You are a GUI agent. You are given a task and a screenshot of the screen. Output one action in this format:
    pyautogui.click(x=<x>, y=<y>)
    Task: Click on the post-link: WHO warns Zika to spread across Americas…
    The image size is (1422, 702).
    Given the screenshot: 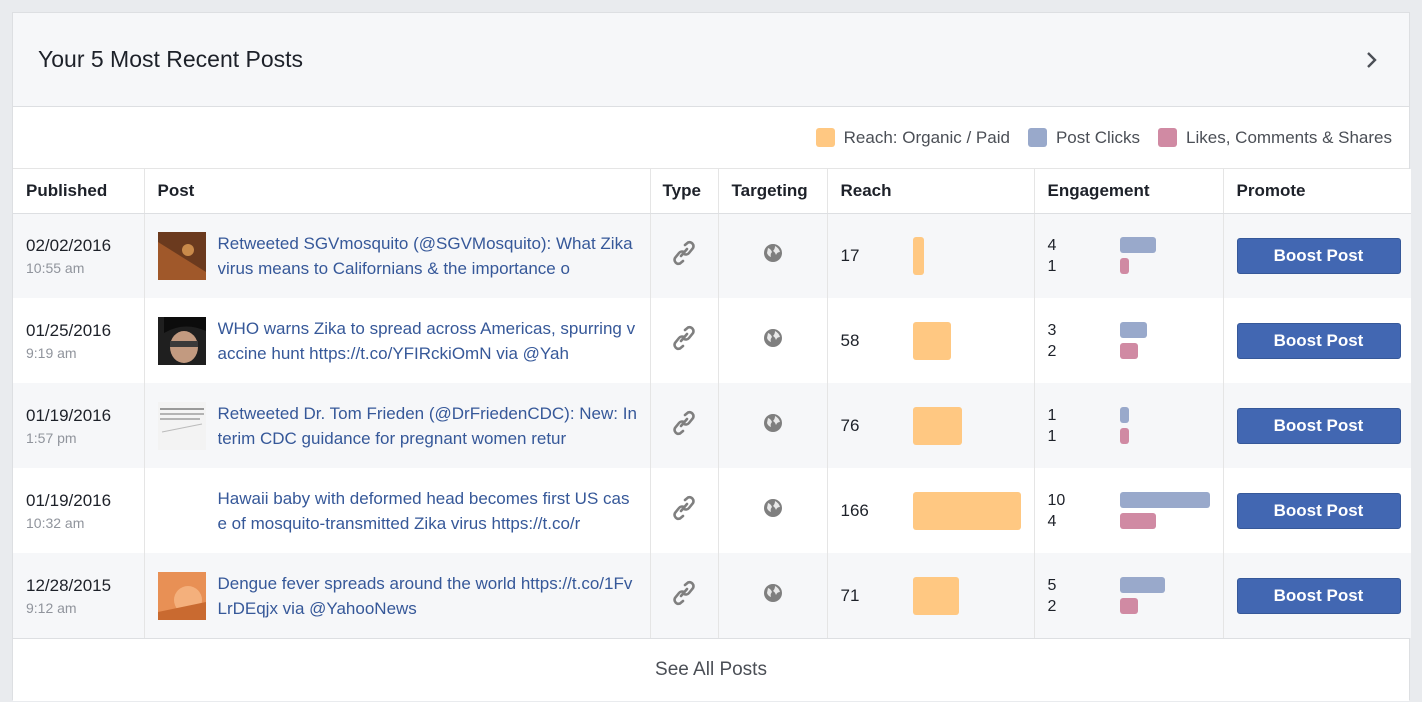 What is the action you would take?
    pyautogui.click(x=428, y=341)
    